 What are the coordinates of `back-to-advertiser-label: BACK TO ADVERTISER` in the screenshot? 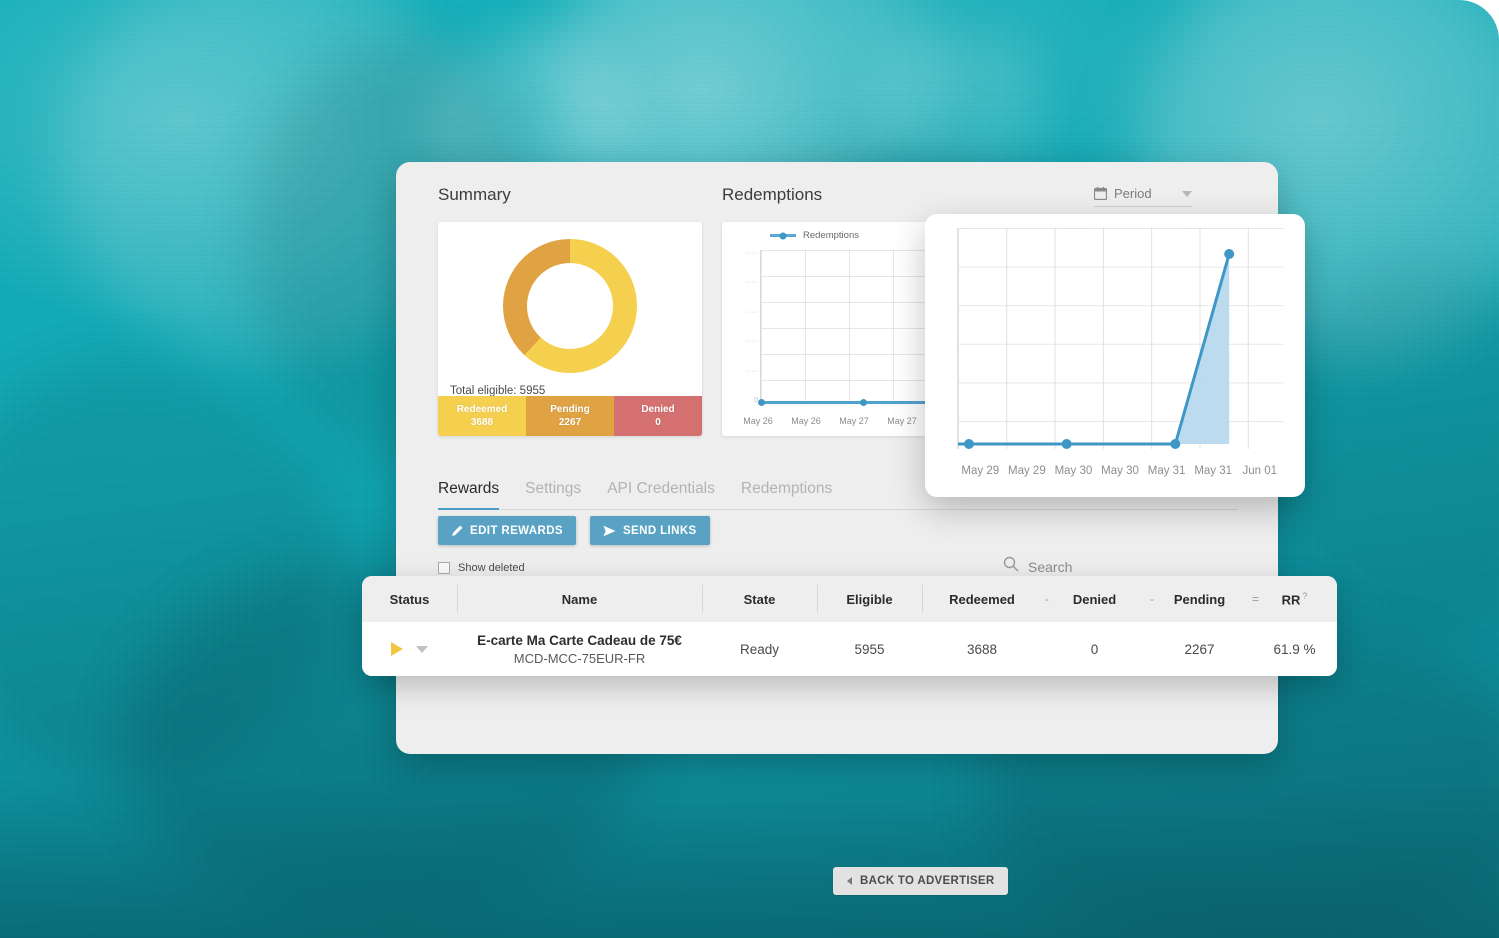 It's located at (927, 881).